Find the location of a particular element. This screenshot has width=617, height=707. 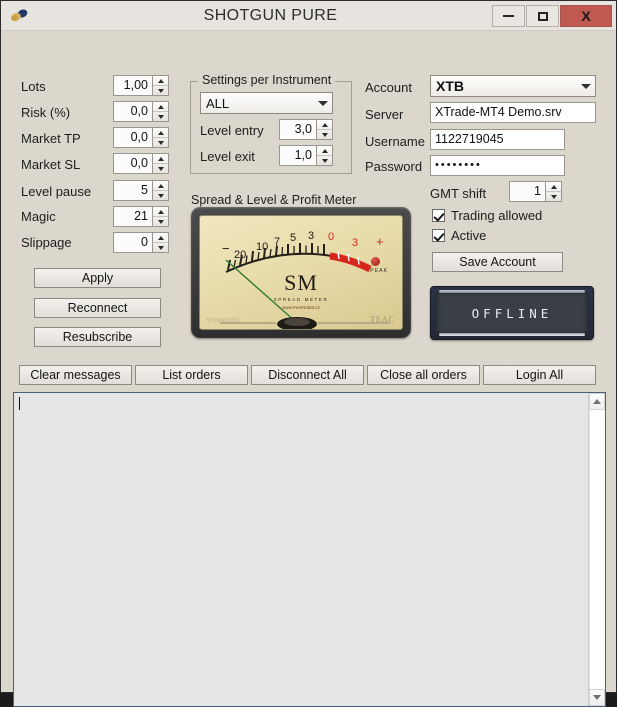

label-password: Password is located at coordinates (394, 166).